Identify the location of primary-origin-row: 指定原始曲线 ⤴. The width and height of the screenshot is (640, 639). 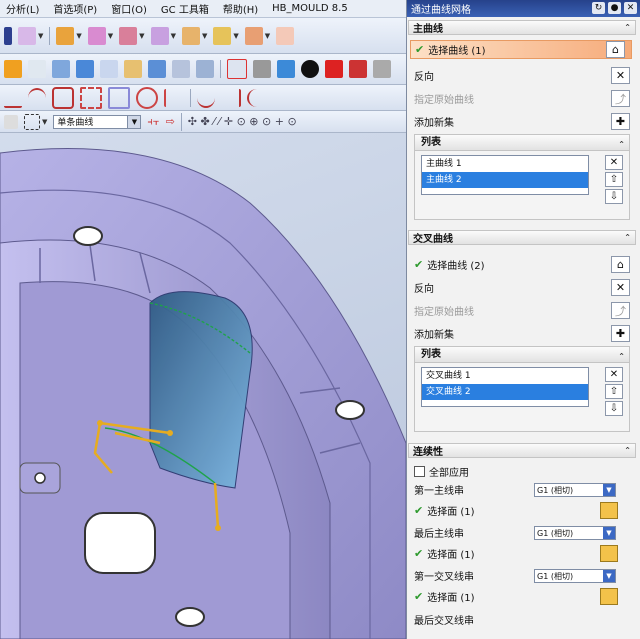
(525, 98).